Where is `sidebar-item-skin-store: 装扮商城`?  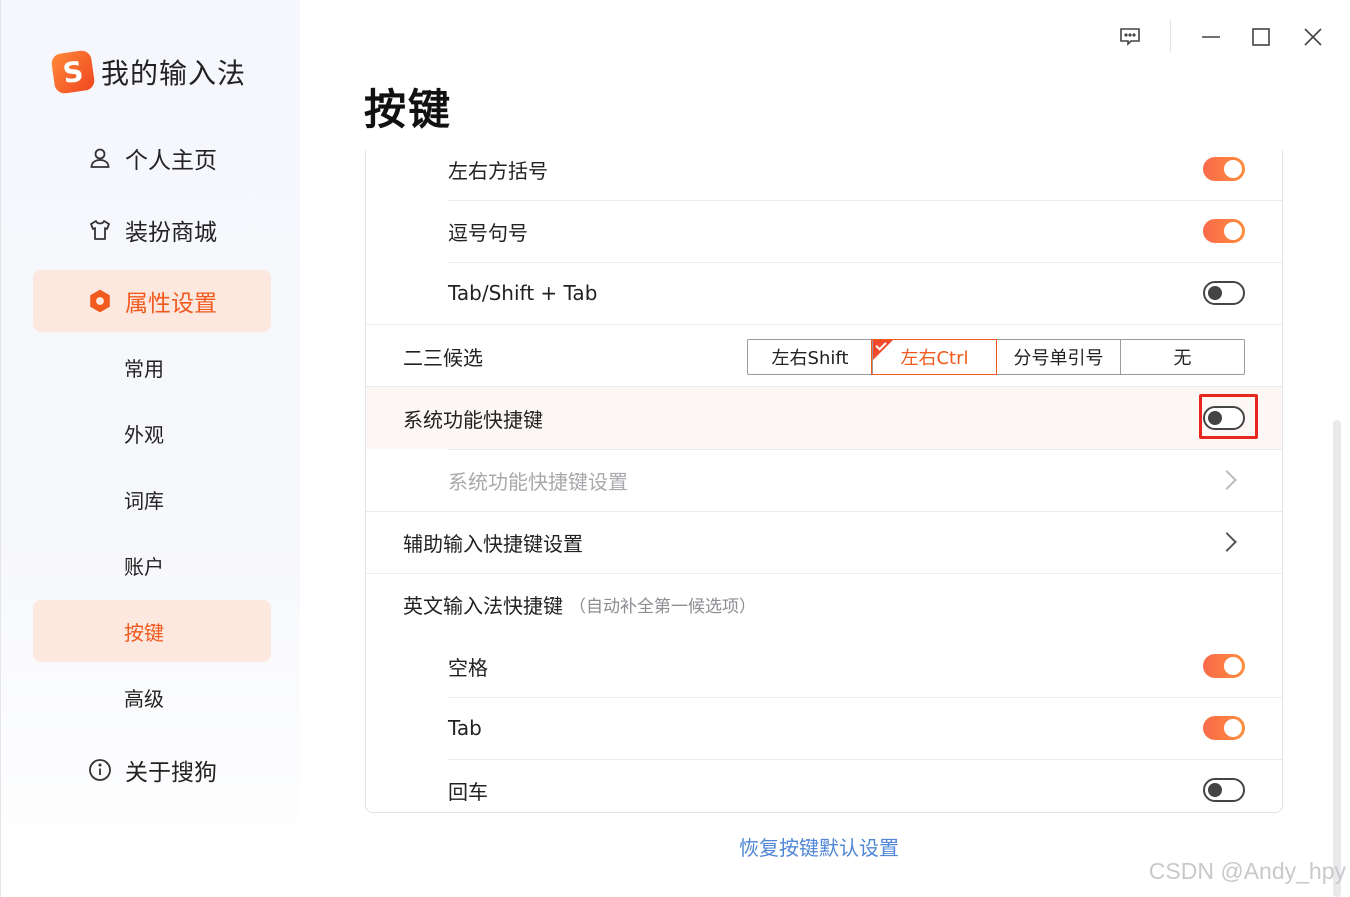 sidebar-item-skin-store: 装扮商城 is located at coordinates (152, 230).